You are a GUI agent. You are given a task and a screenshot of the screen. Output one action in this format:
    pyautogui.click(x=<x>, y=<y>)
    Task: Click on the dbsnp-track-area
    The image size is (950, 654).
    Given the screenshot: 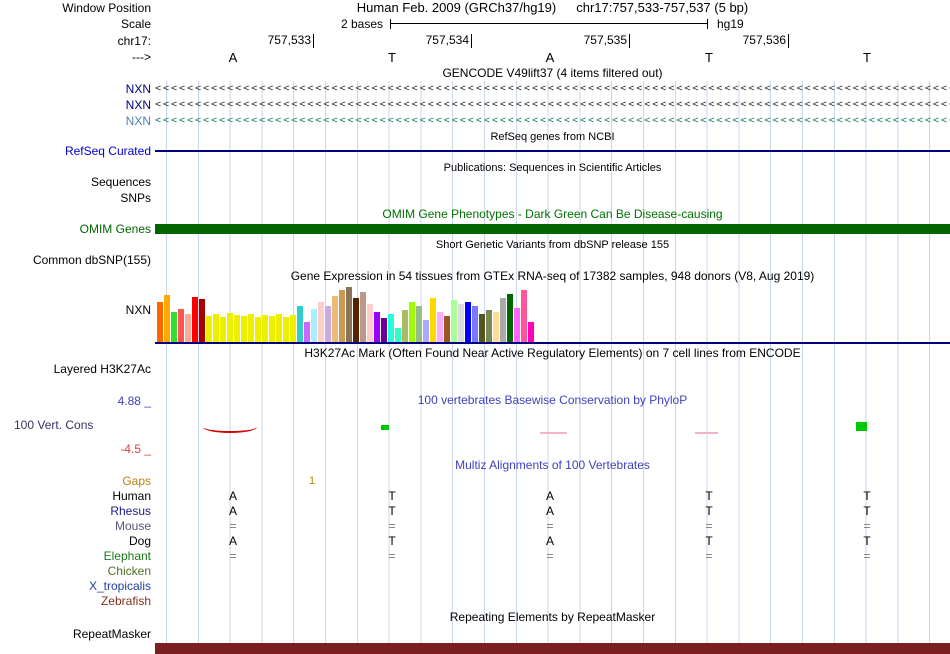 What is the action you would take?
    pyautogui.click(x=552, y=260)
    